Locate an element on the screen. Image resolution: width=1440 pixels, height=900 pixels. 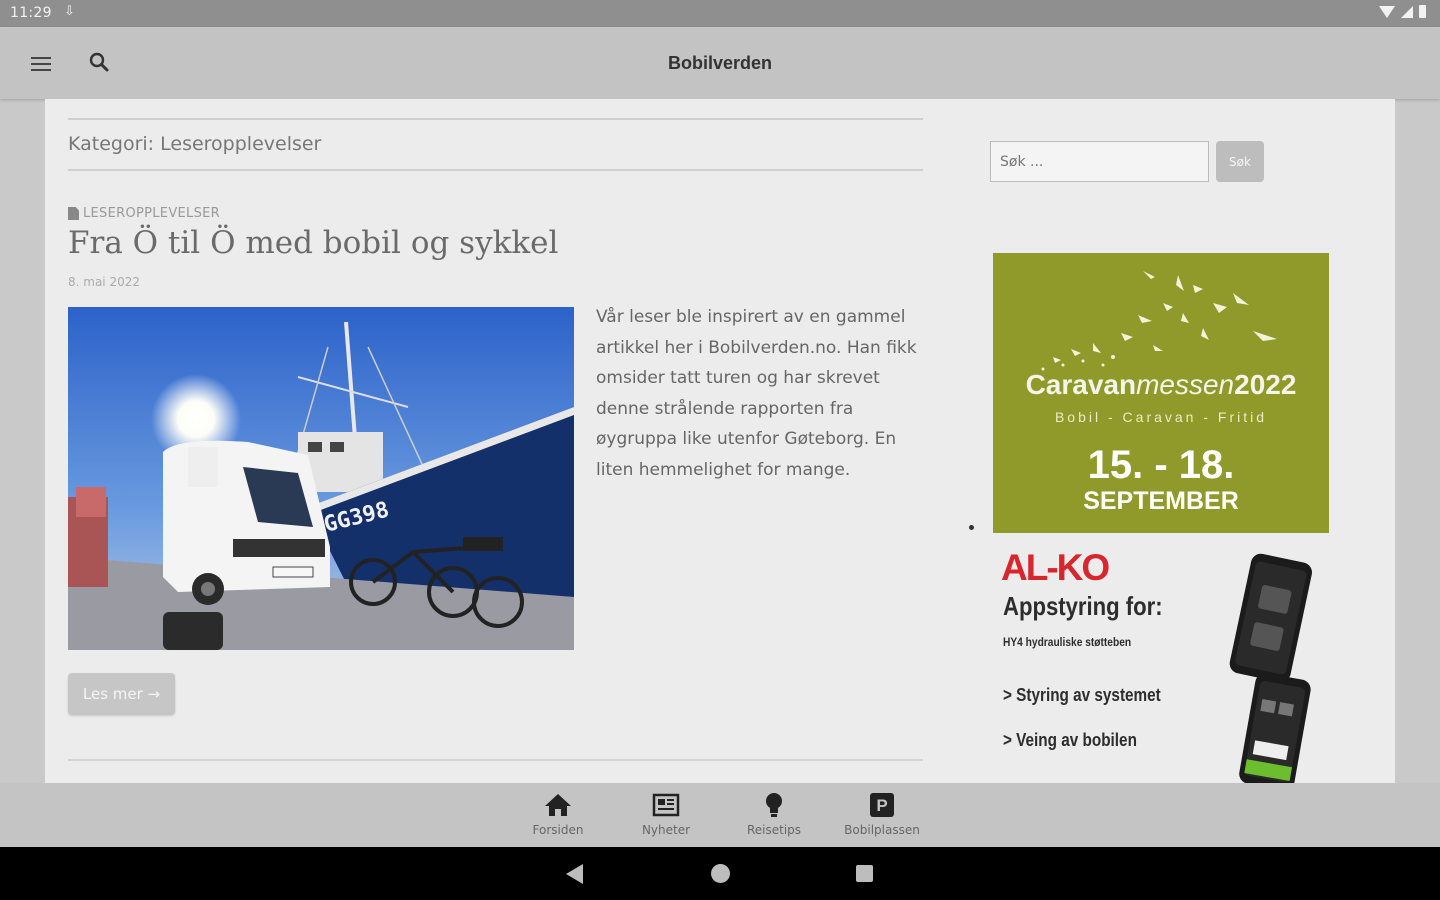
nav-label: Bobilplassen is located at coordinates (882, 830).